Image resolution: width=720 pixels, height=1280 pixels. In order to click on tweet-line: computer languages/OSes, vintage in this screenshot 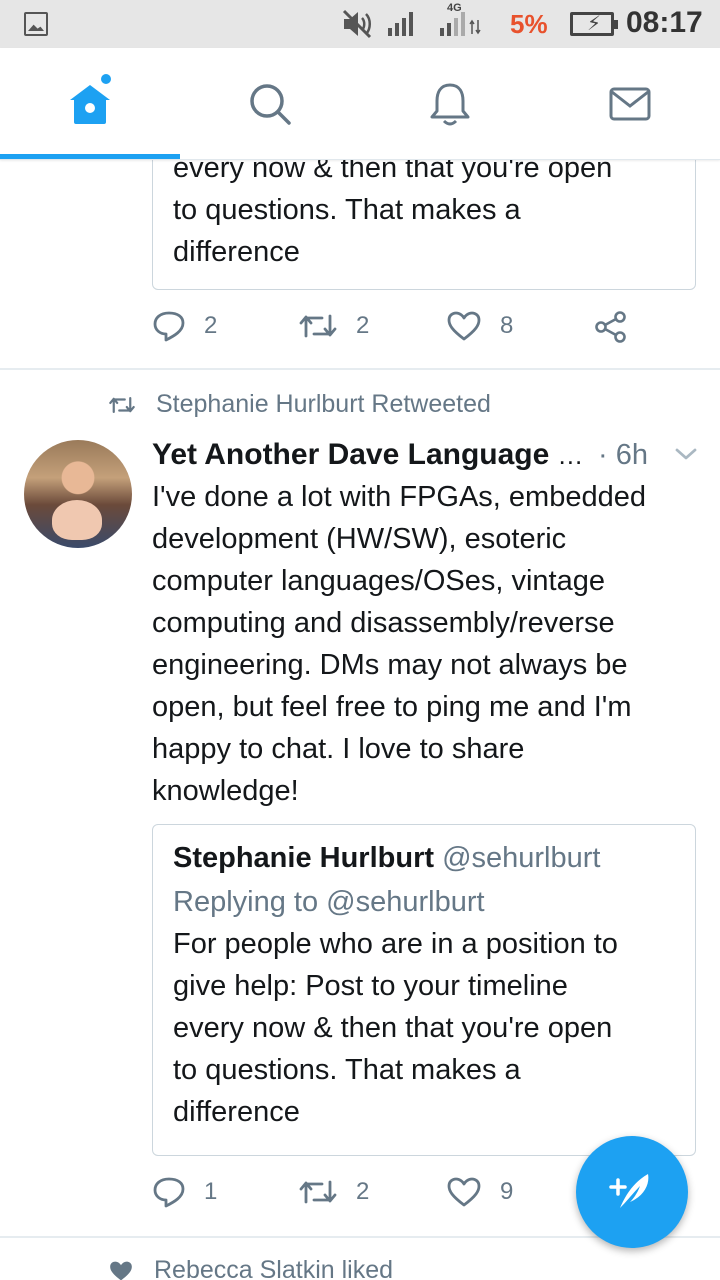, I will do `click(378, 581)`.